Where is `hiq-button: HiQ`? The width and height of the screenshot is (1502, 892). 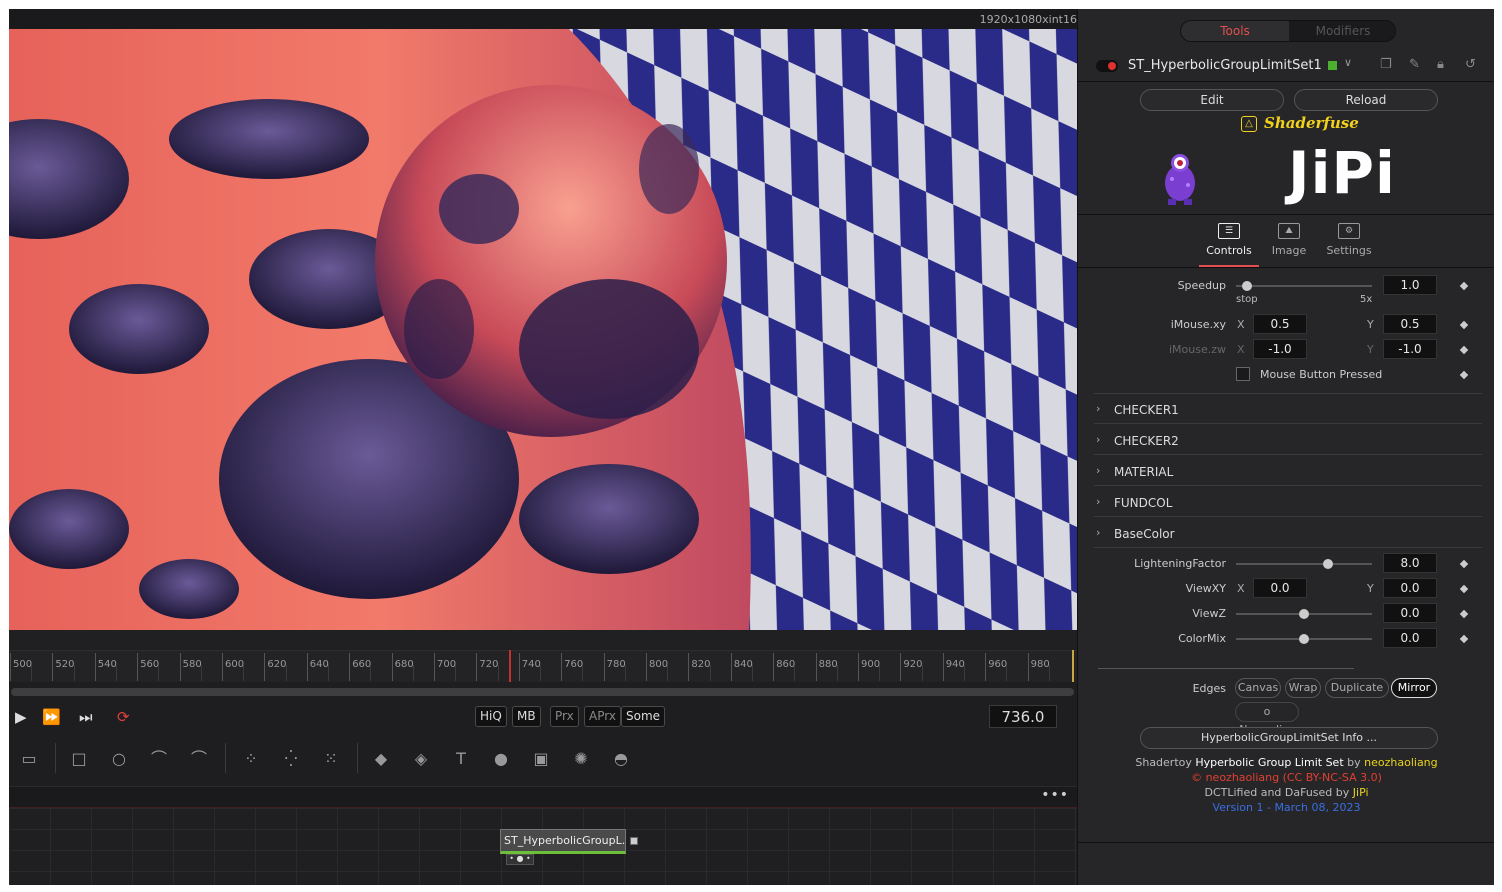 hiq-button: HiQ is located at coordinates (491, 716).